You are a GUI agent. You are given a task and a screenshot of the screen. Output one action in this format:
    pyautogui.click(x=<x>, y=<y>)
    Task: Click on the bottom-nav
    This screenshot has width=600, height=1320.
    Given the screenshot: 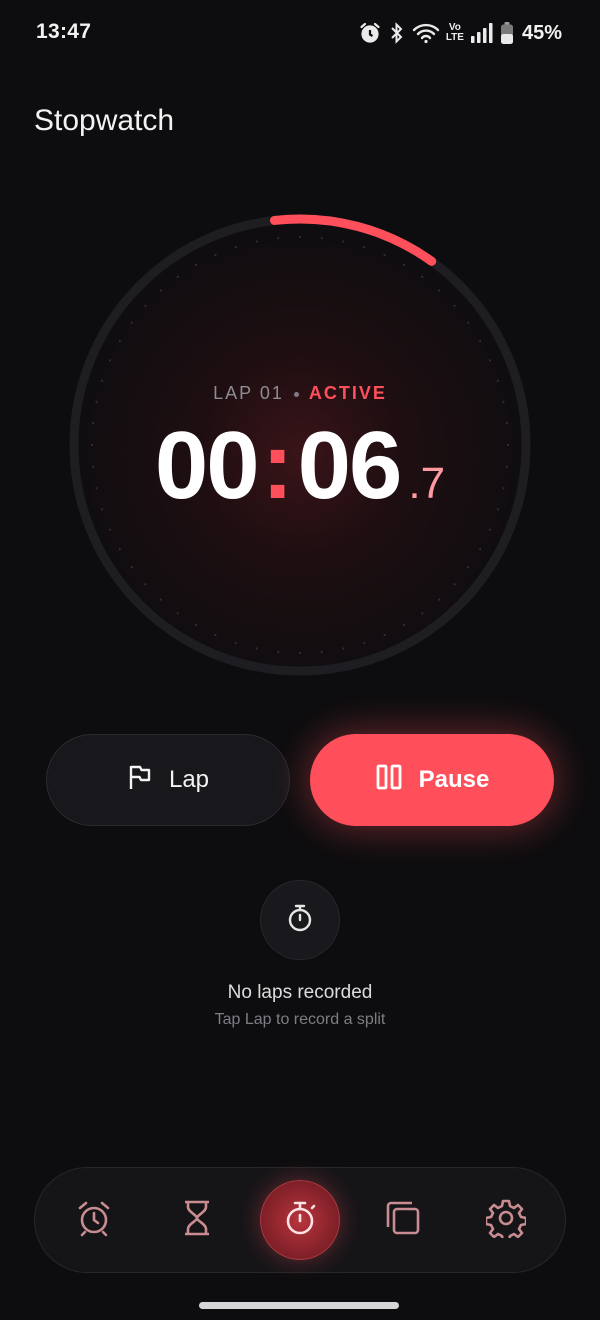 What is the action you would take?
    pyautogui.click(x=300, y=1220)
    